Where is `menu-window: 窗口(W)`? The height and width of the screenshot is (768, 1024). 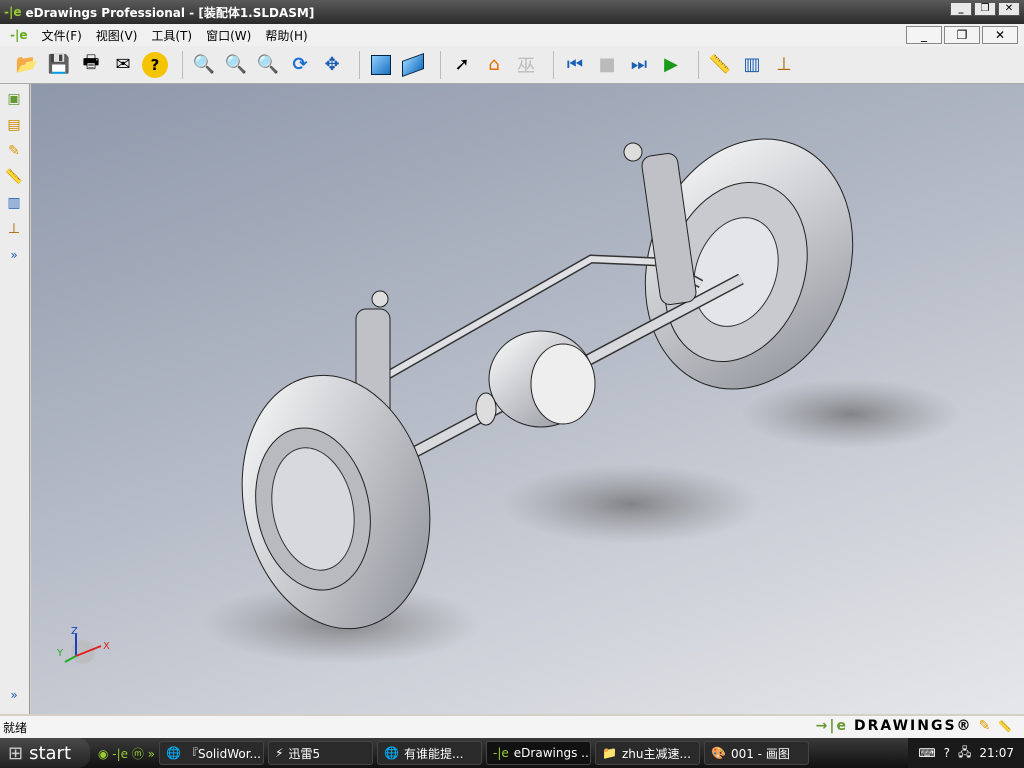 menu-window: 窗口(W) is located at coordinates (228, 35).